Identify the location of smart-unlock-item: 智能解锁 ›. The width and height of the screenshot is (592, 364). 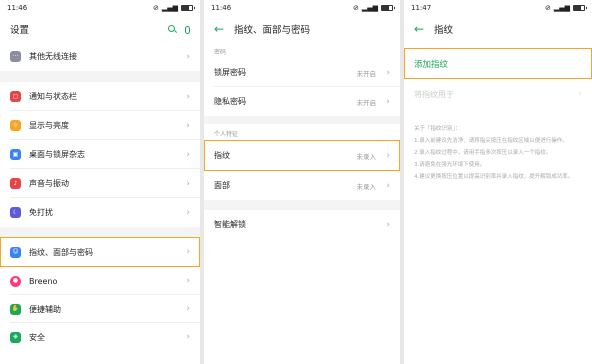
(302, 224).